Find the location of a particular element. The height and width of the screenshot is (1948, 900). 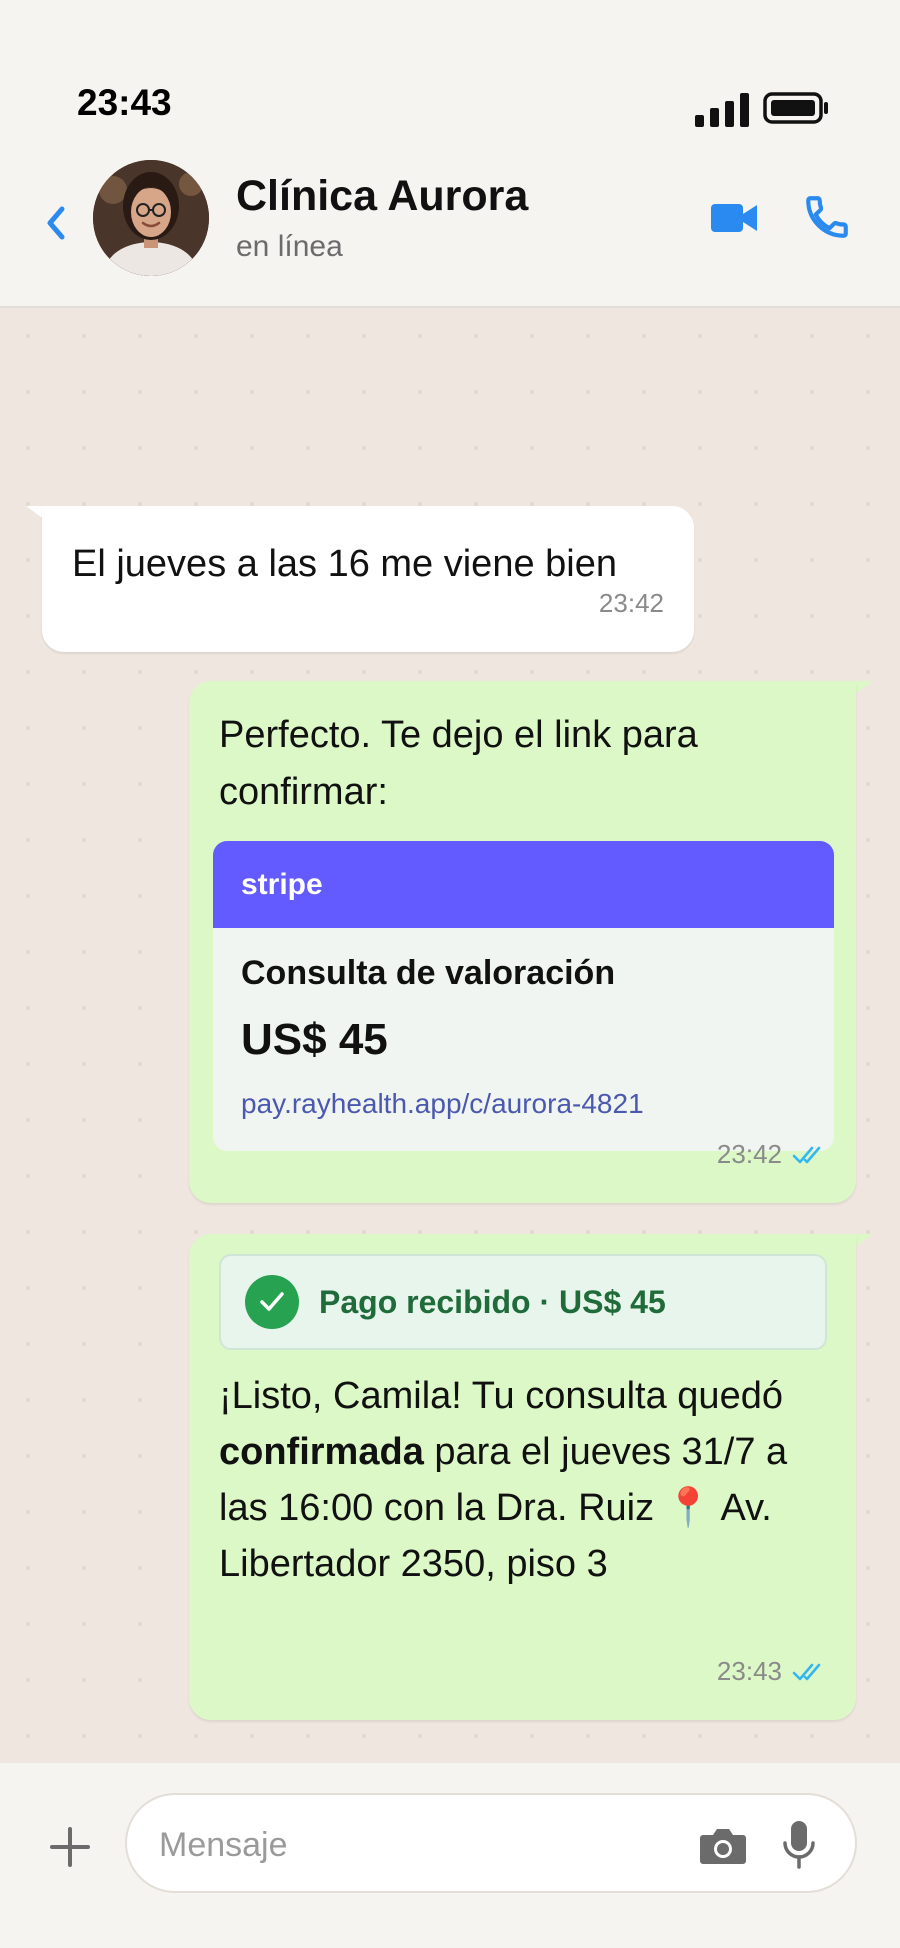

avatar-image is located at coordinates (151, 218).